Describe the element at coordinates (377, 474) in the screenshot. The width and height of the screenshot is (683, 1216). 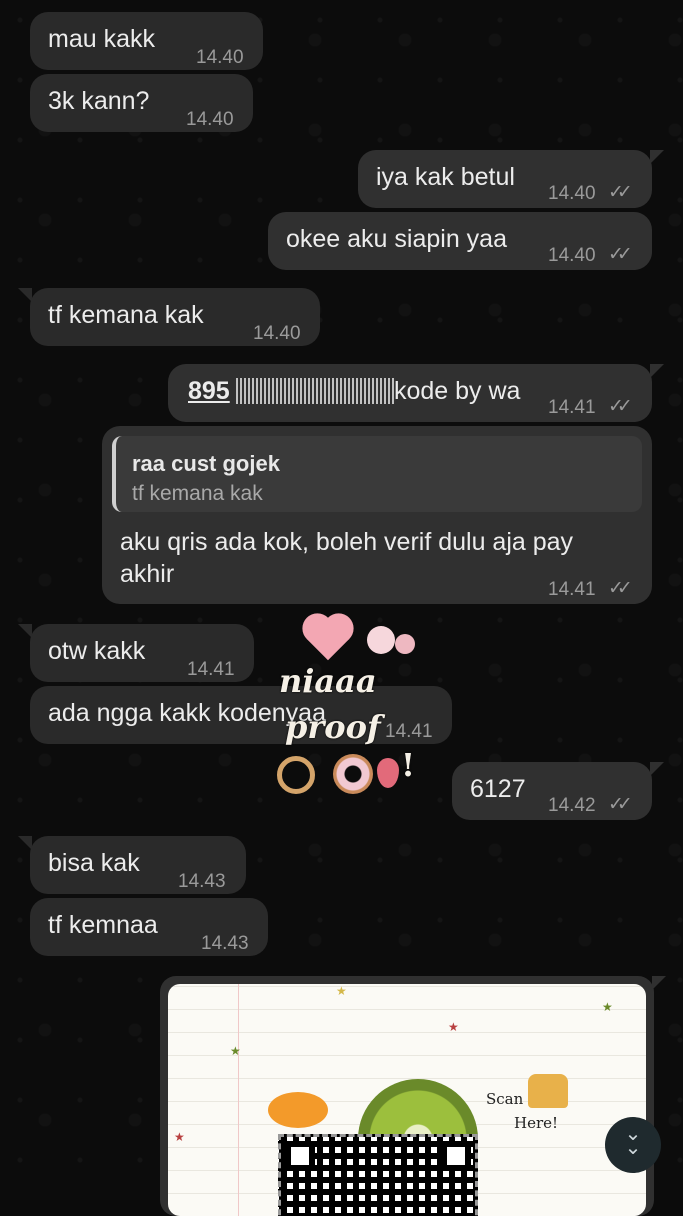
I see `quoted-message: raa cust gojek tf kemana kak` at that location.